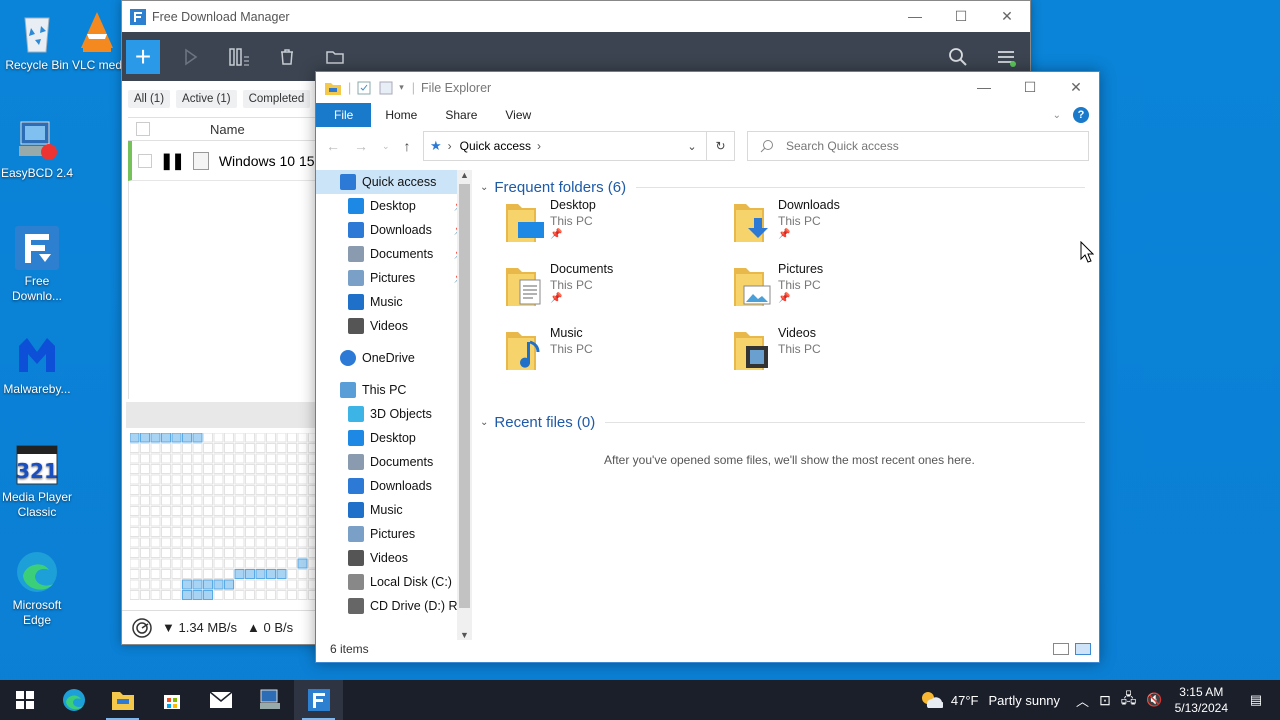 Image resolution: width=1280 pixels, height=720 pixels. I want to click on weather-temperature: 47°F, so click(965, 700).